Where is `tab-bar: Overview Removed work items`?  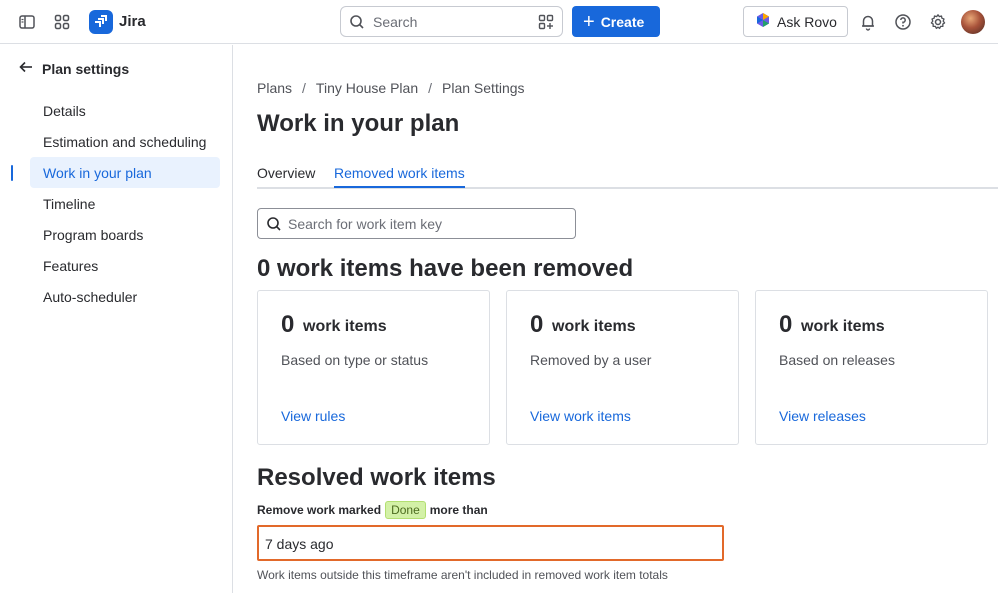
tab-bar: Overview Removed work items is located at coordinates (627, 175).